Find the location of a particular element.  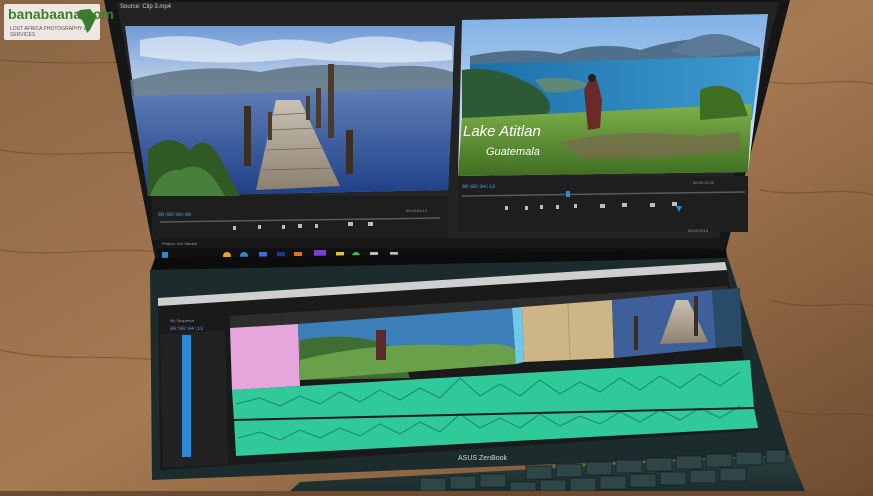

track-headers is located at coordinates (194, 399).